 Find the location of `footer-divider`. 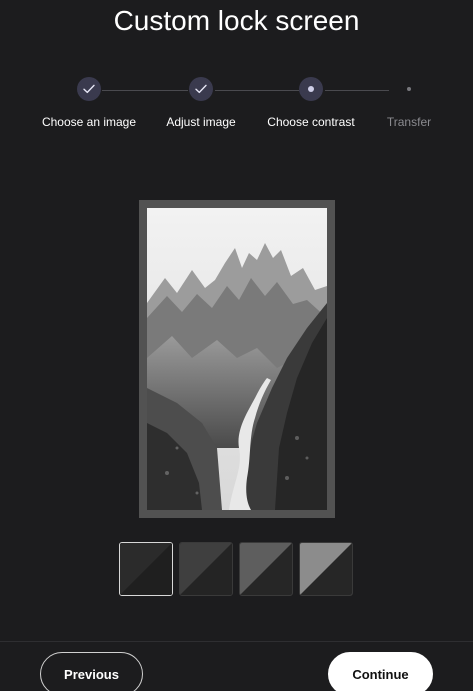

footer-divider is located at coordinates (236, 641).